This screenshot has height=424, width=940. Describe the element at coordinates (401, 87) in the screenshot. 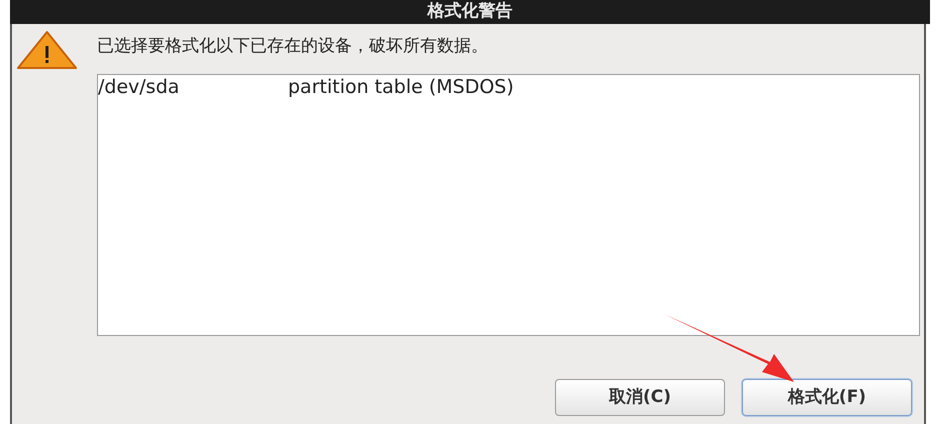

I see `device-description: partition table (MSDOS)` at that location.